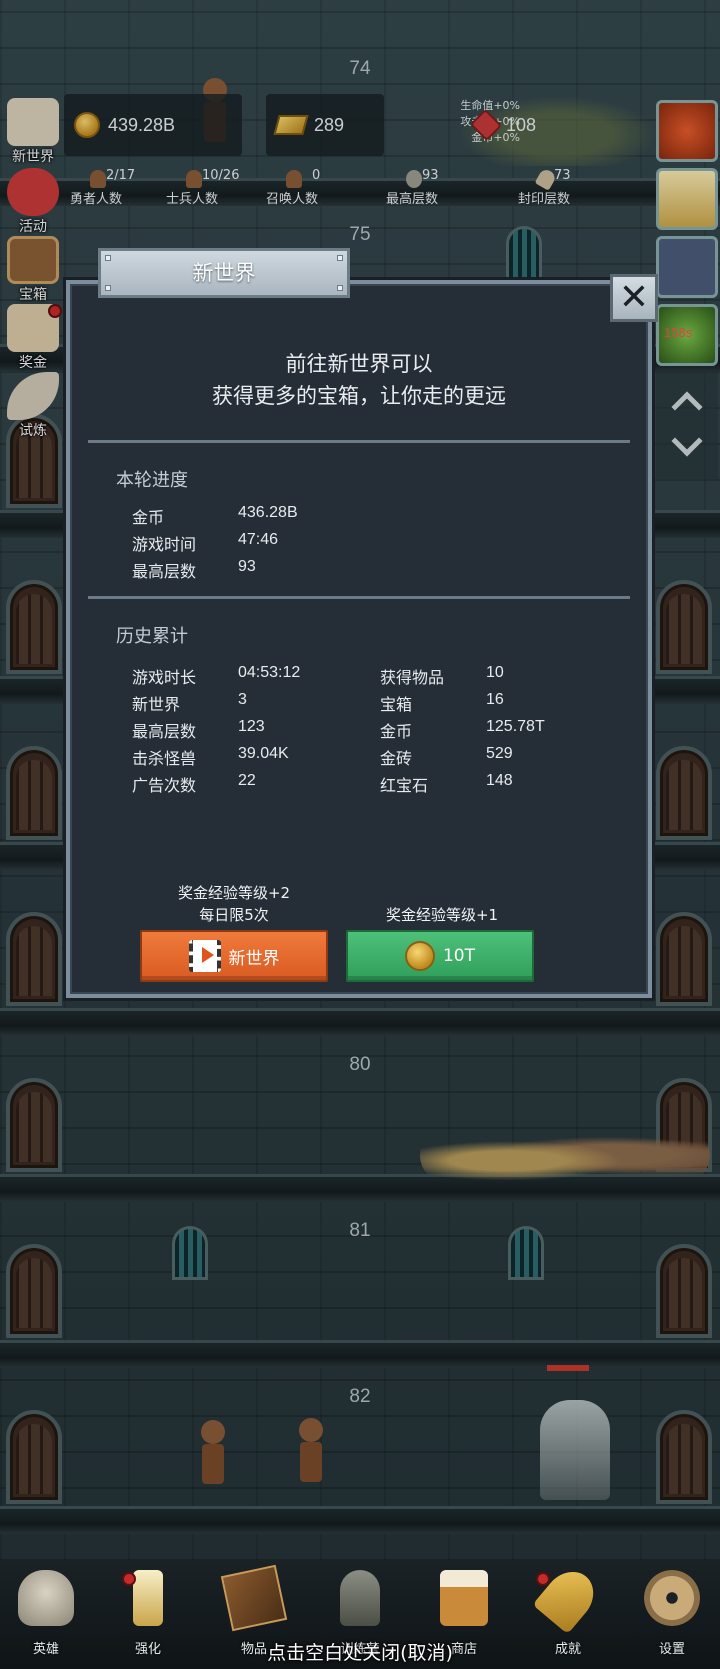 Image resolution: width=720 pixels, height=1669 pixels. I want to click on coin-icon, so click(419, 956).